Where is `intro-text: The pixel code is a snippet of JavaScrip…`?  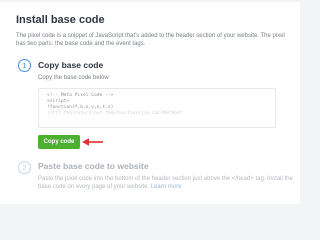
intro-text: The pixel code is a snippet of JavaScrip… is located at coordinates (150, 40).